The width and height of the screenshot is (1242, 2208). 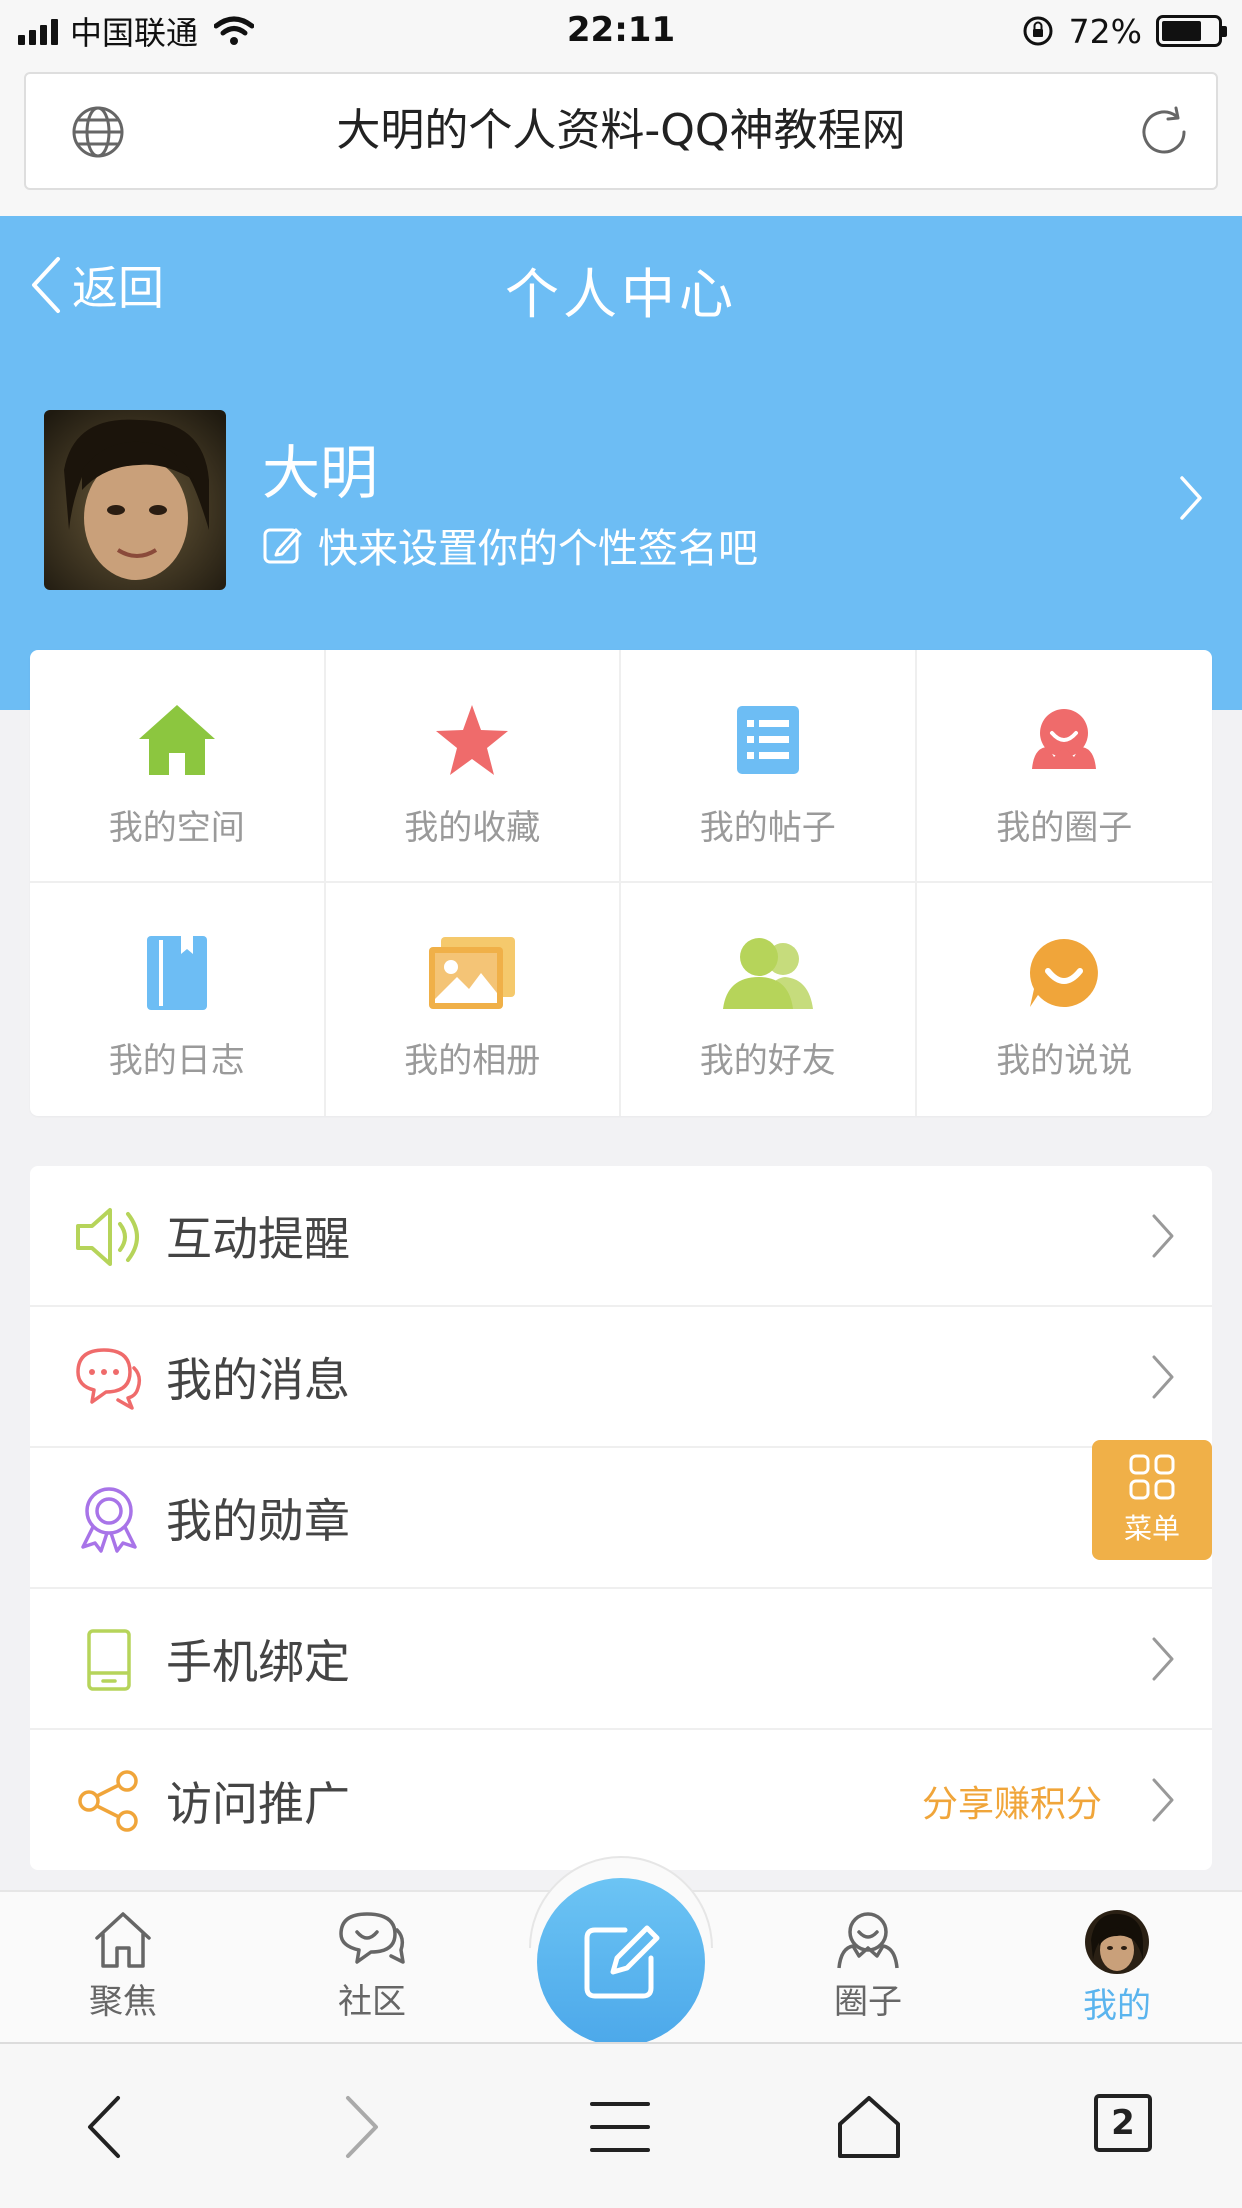 I want to click on floating-menu-button: 菜单, so click(x=1152, y=1500).